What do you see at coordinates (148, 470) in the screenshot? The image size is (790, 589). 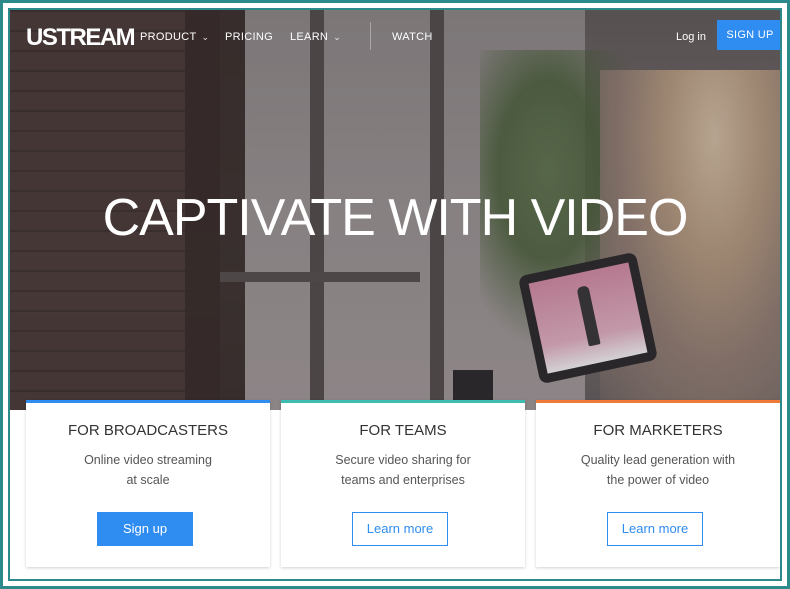 I see `card-description: Online video streaming at scale` at bounding box center [148, 470].